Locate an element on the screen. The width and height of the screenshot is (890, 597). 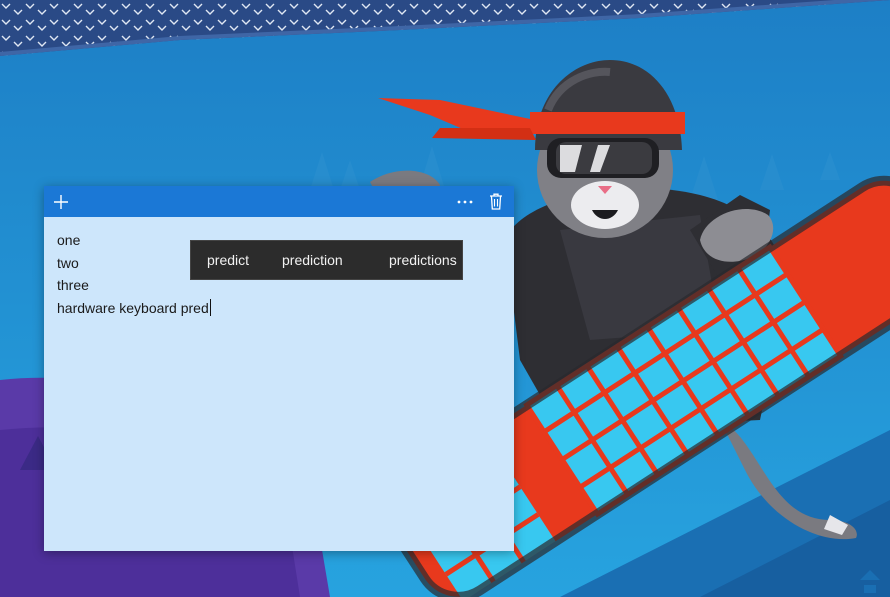
current-line-text: hardware keyboard pred is located at coordinates (133, 307).